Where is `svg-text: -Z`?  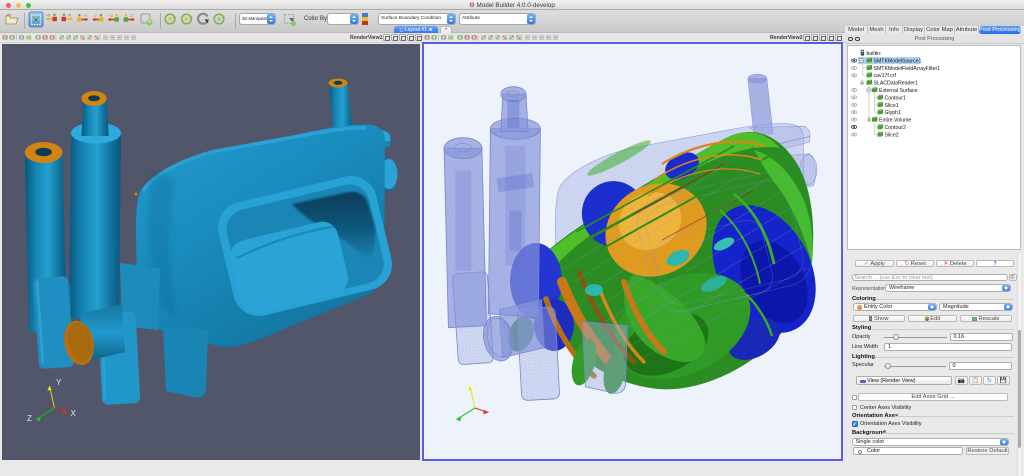
svg-text: -Z is located at coordinates (131, 15).